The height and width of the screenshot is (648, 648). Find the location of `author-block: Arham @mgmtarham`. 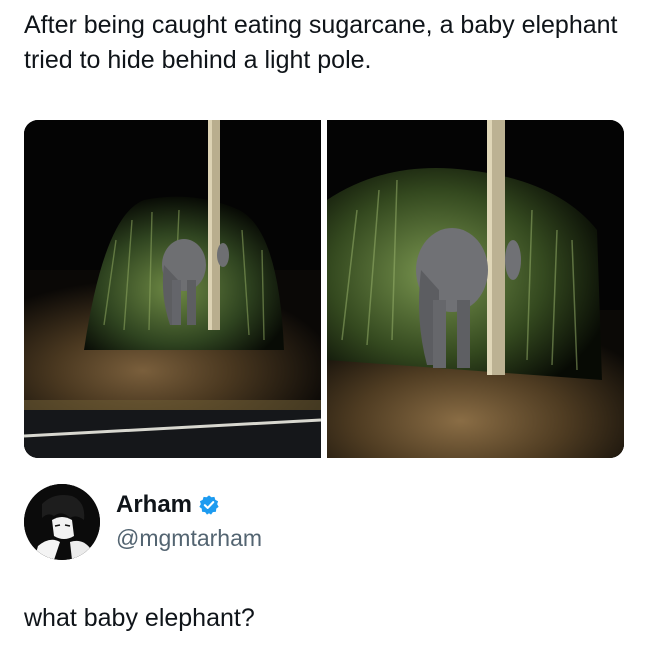

author-block: Arham @mgmtarham is located at coordinates (324, 522).